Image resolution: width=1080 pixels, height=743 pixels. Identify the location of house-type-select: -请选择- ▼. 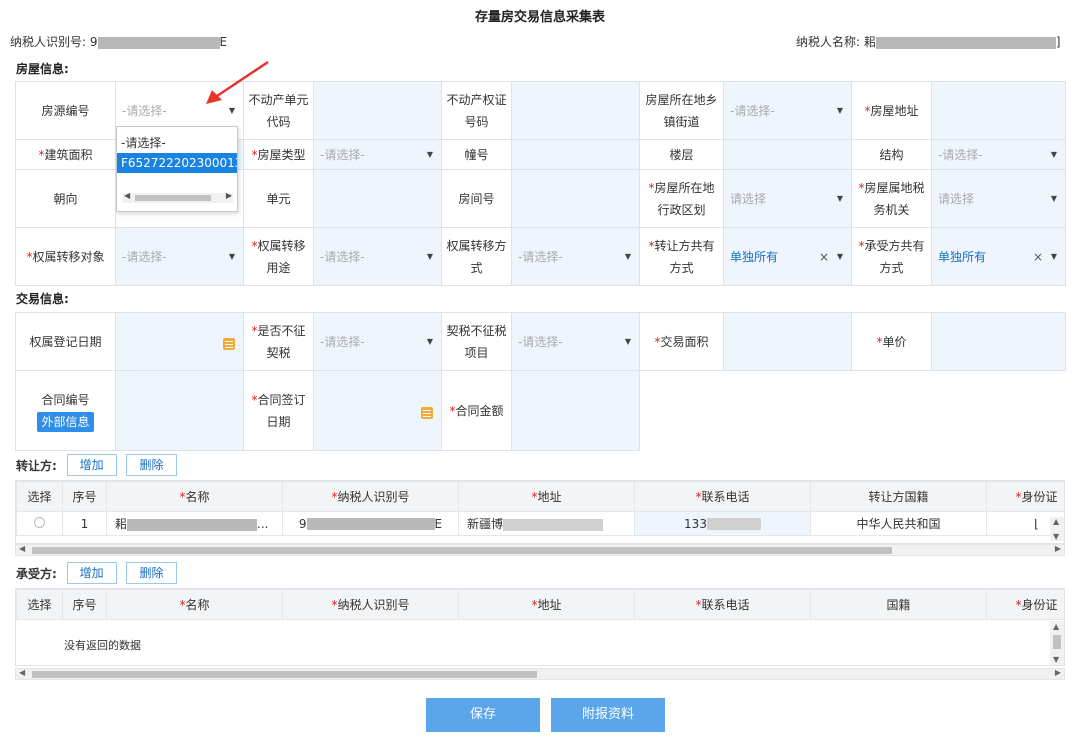
(377, 155).